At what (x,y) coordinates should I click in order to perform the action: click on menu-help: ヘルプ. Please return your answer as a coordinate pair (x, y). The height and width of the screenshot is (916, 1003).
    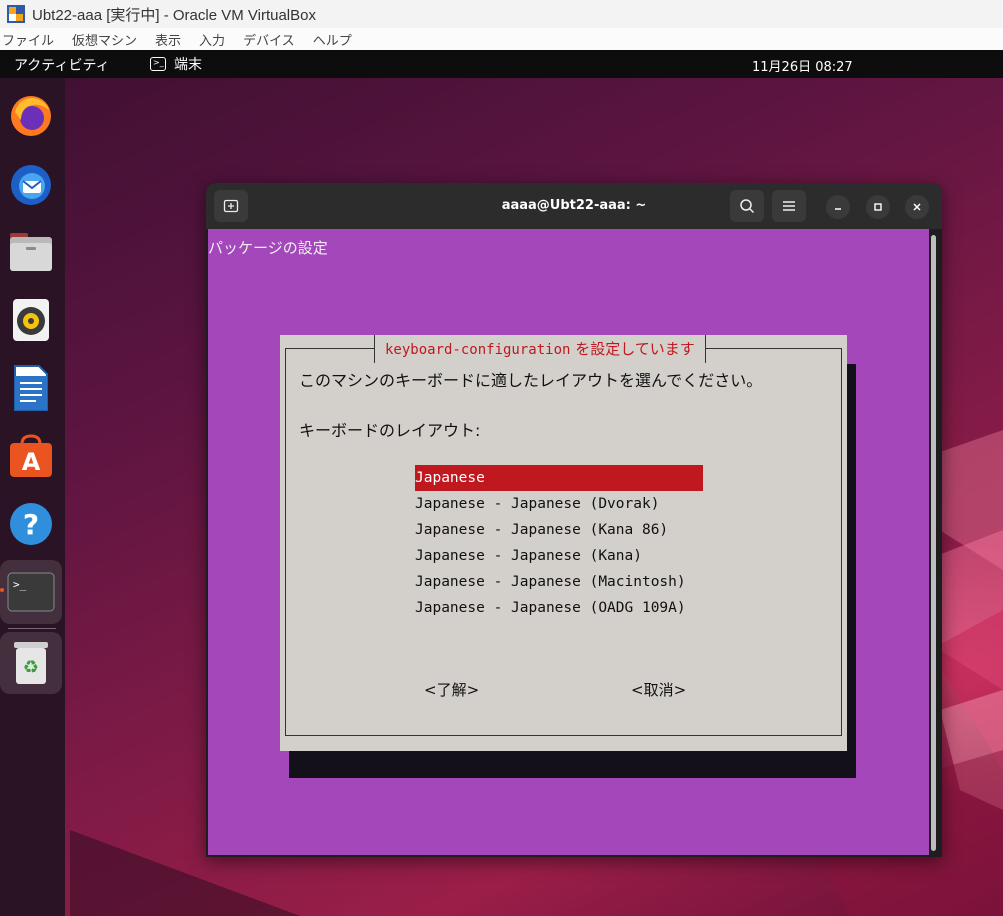
    Looking at the image, I should click on (332, 39).